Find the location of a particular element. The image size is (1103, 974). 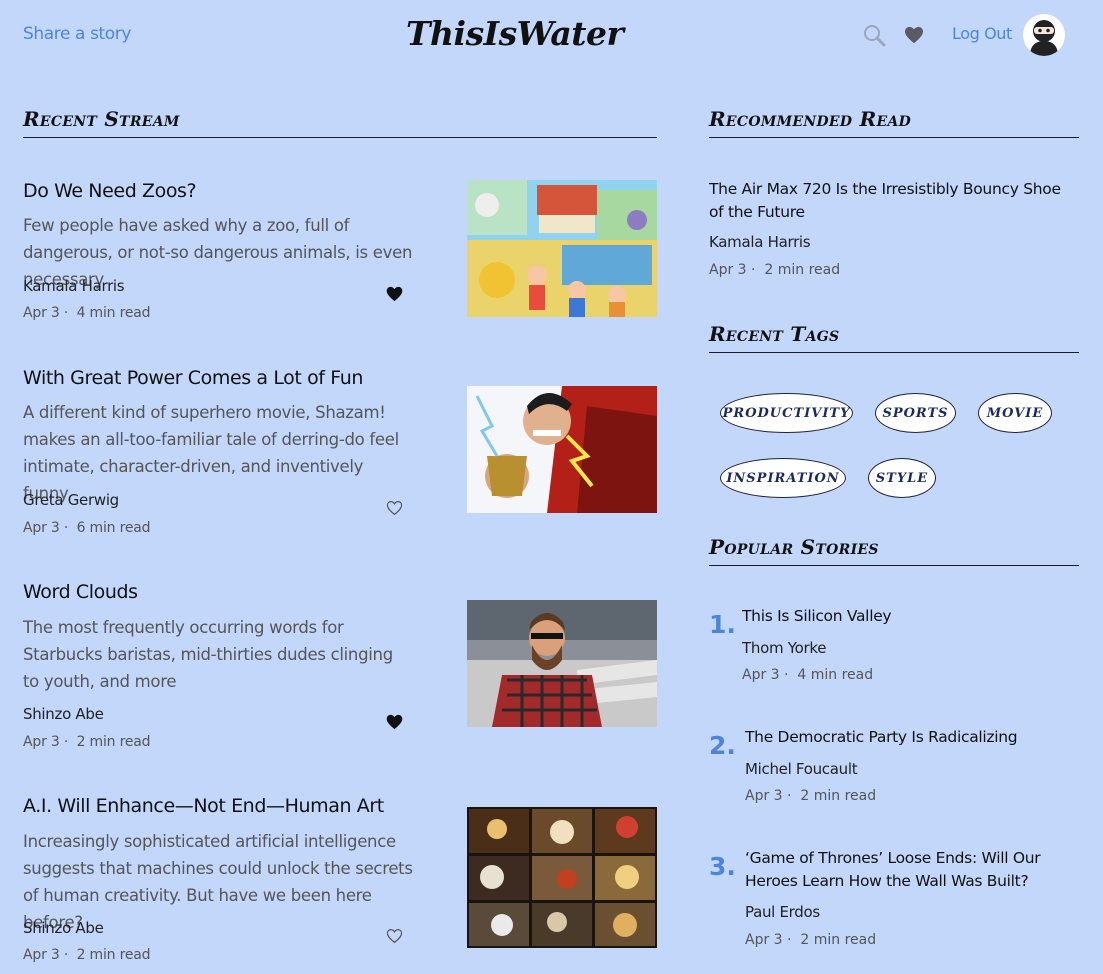

popular-rank-number: 3. is located at coordinates (722, 866).